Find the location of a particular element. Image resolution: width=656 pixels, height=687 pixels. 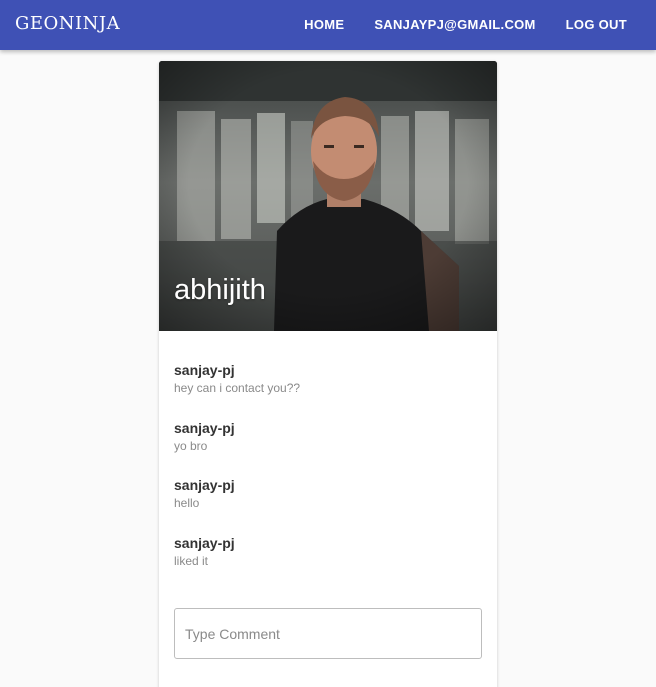

nav-link-logout: LOG OUT is located at coordinates (596, 25).